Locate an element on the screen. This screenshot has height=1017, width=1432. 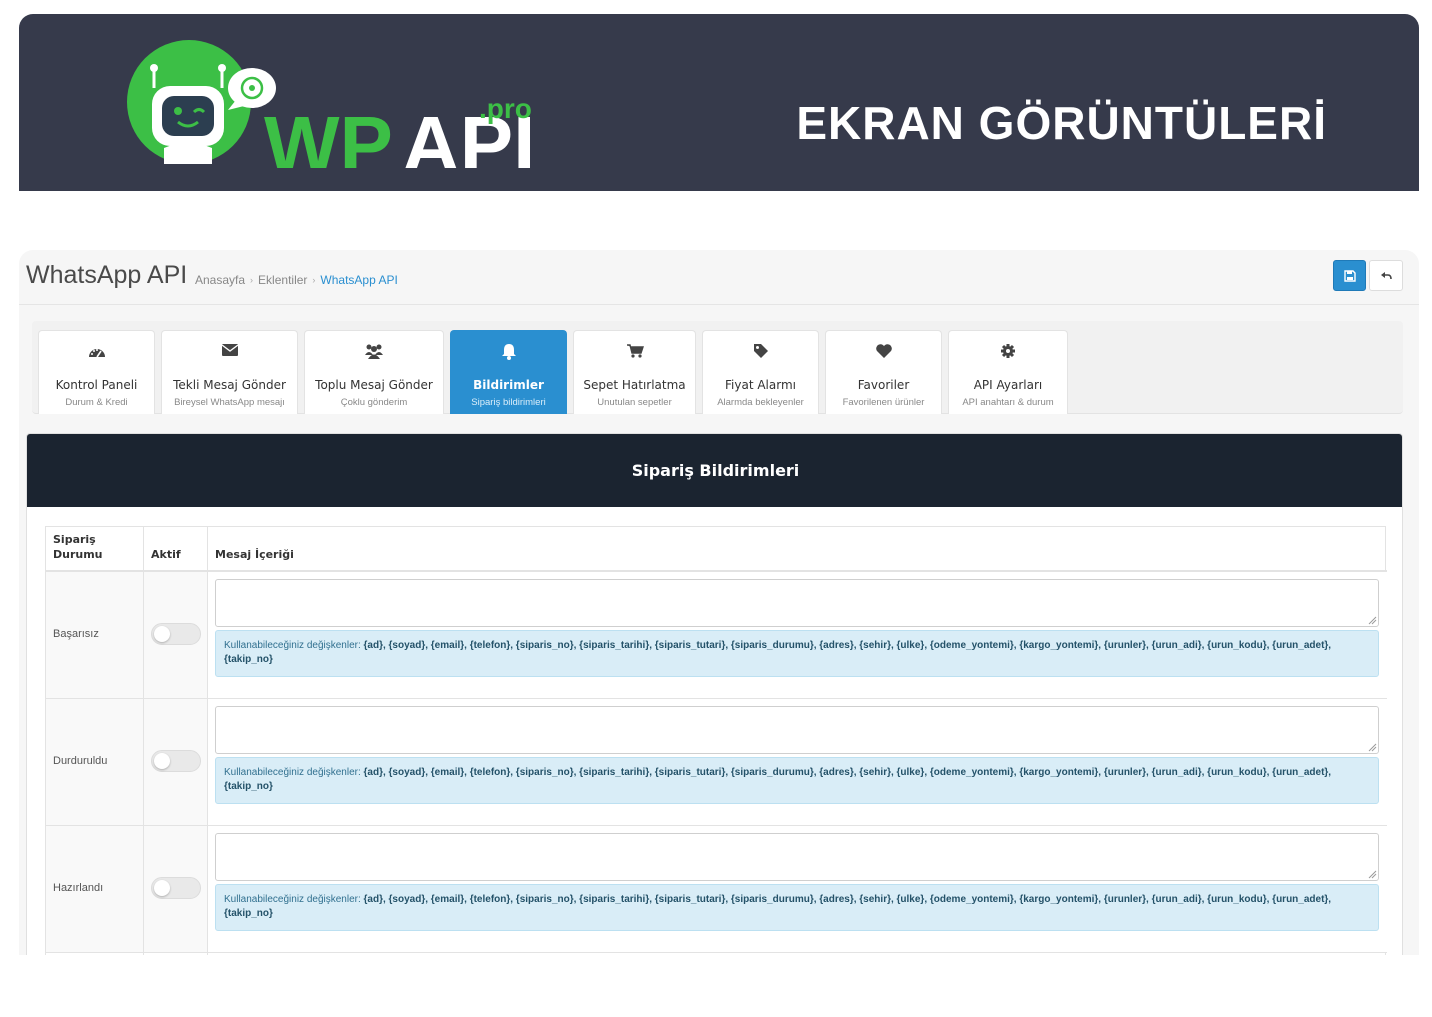
breadcrumb: Anasayfa › Eklentiler › WhatsApp API is located at coordinates (296, 280).